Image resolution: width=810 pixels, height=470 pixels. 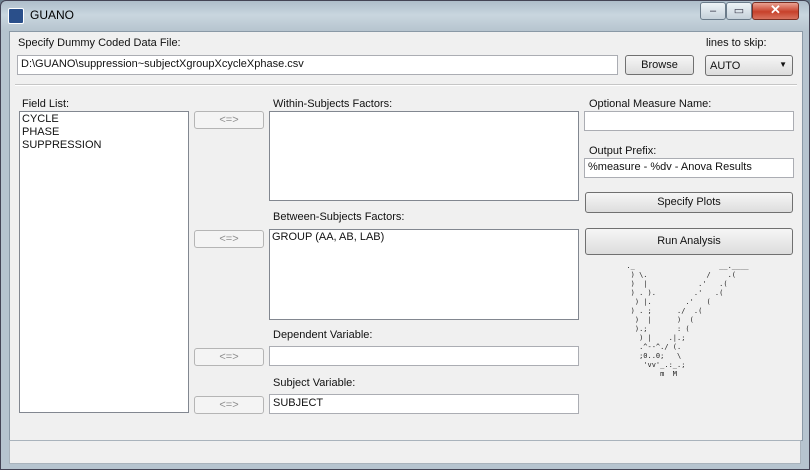 I want to click on list-item: CYCLE, so click(x=104, y=119).